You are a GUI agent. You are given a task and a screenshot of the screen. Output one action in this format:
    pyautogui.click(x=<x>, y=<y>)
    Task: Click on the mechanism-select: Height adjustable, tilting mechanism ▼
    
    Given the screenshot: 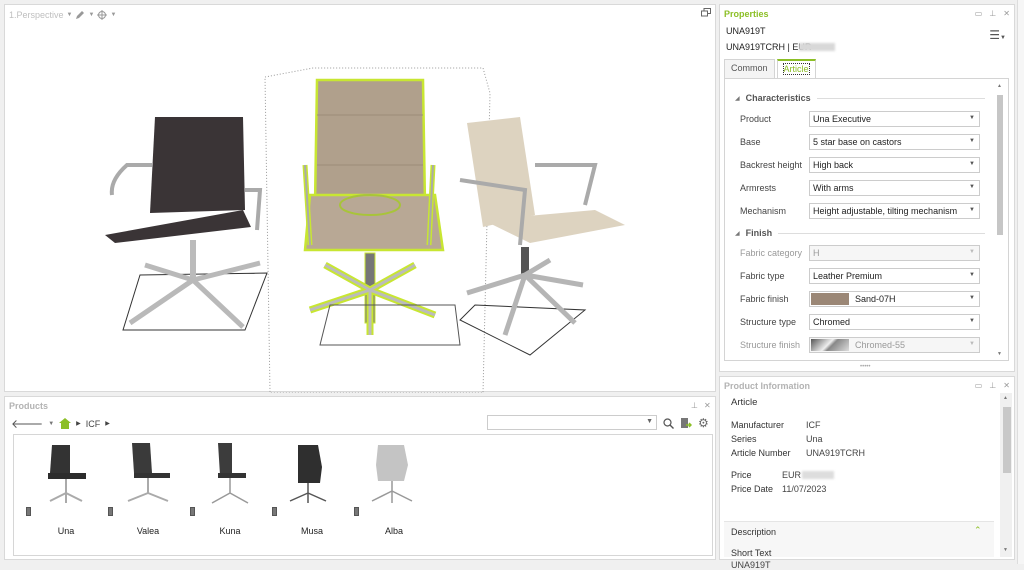 What is the action you would take?
    pyautogui.click(x=894, y=211)
    